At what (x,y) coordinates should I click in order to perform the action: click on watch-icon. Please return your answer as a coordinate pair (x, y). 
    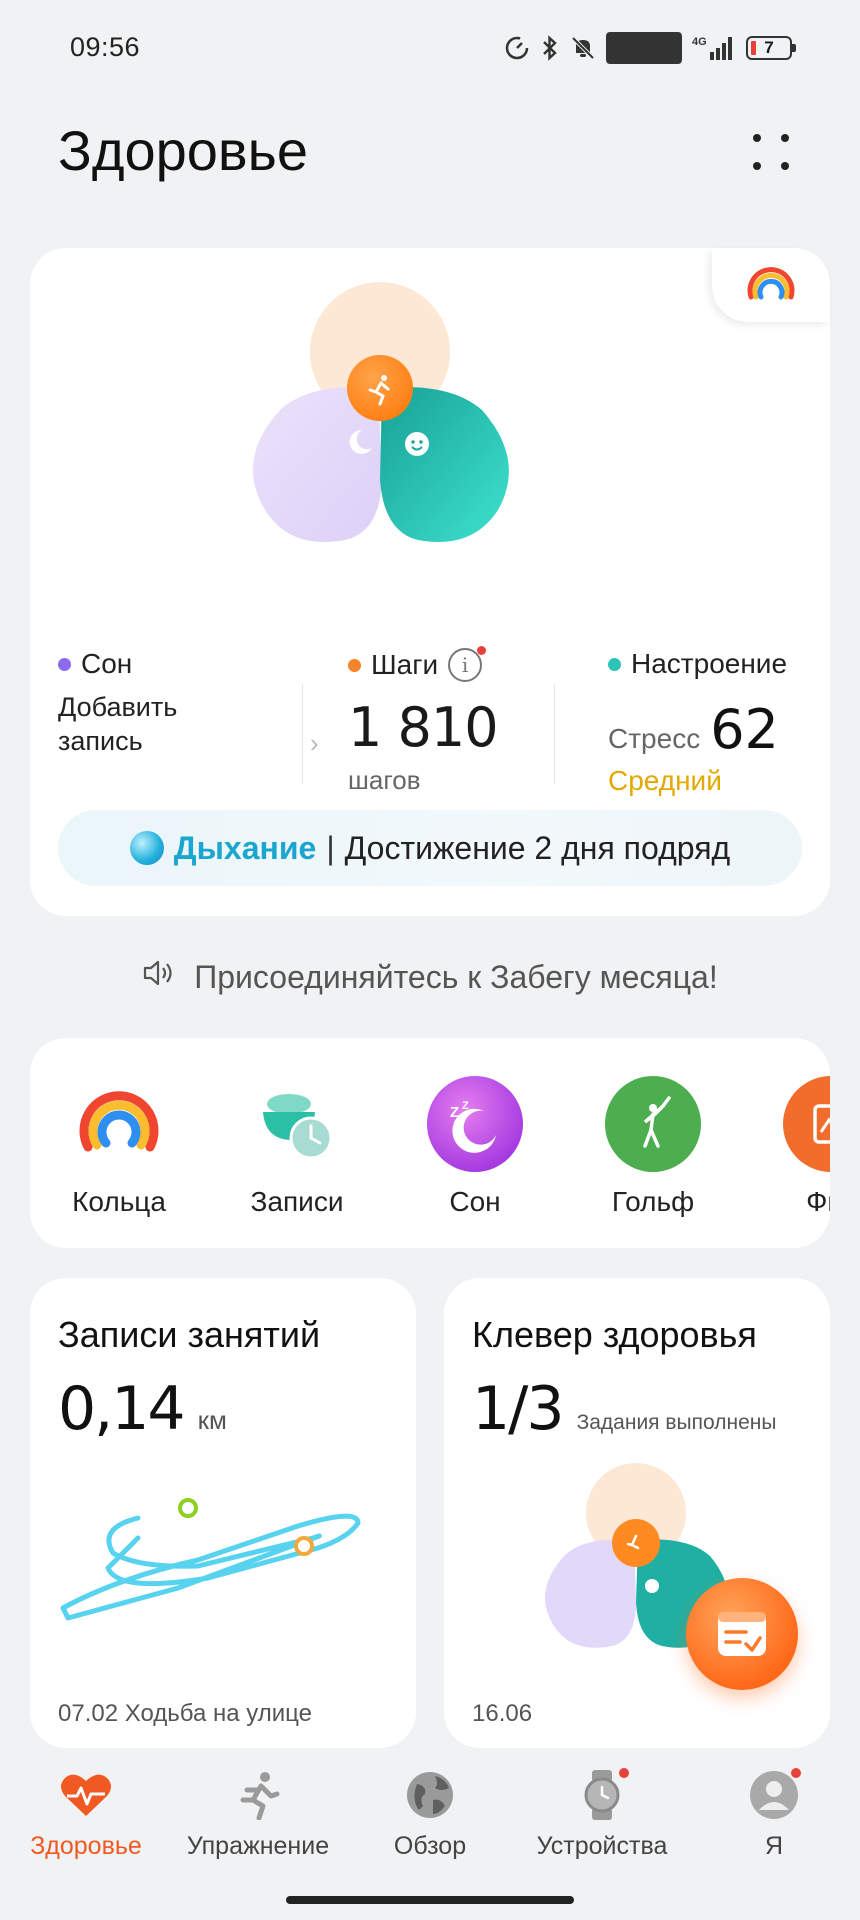
    Looking at the image, I should click on (603, 1794).